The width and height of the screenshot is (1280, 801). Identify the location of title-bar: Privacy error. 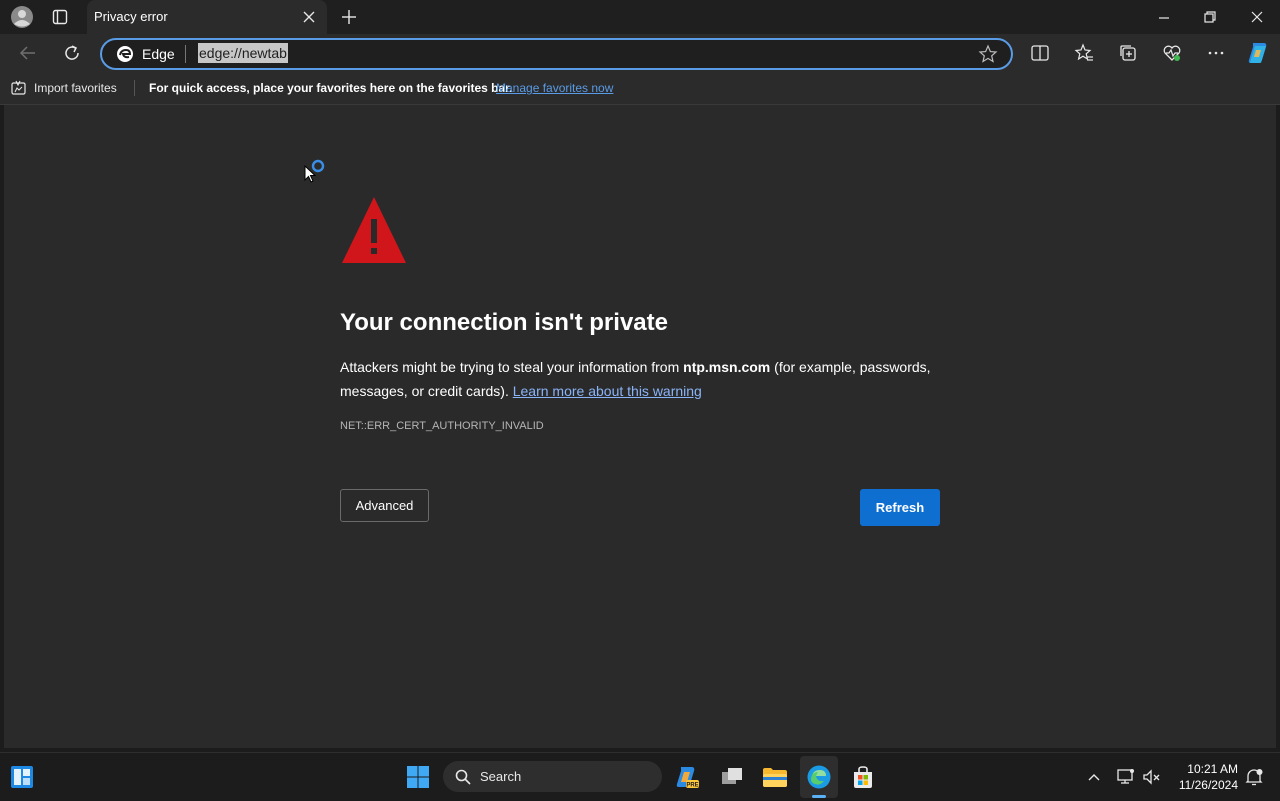
(640, 17).